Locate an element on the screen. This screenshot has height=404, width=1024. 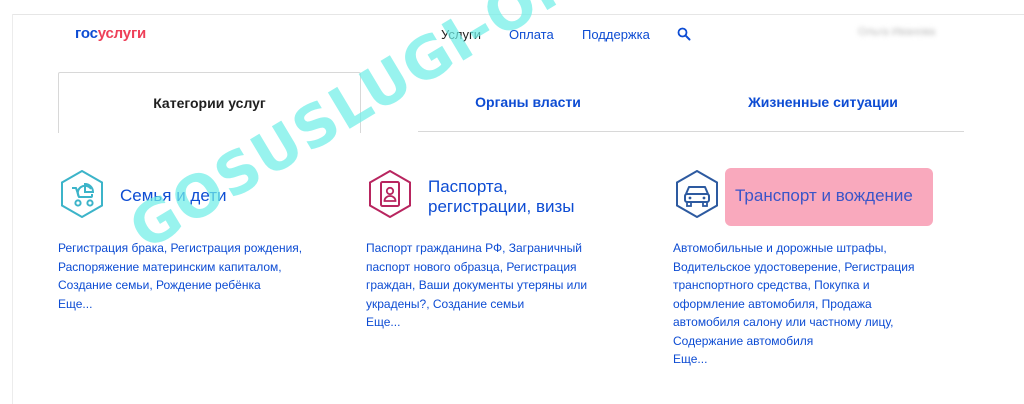
family-link-line-2: Распоряжение материнским капиталом, is located at coordinates (180, 267).